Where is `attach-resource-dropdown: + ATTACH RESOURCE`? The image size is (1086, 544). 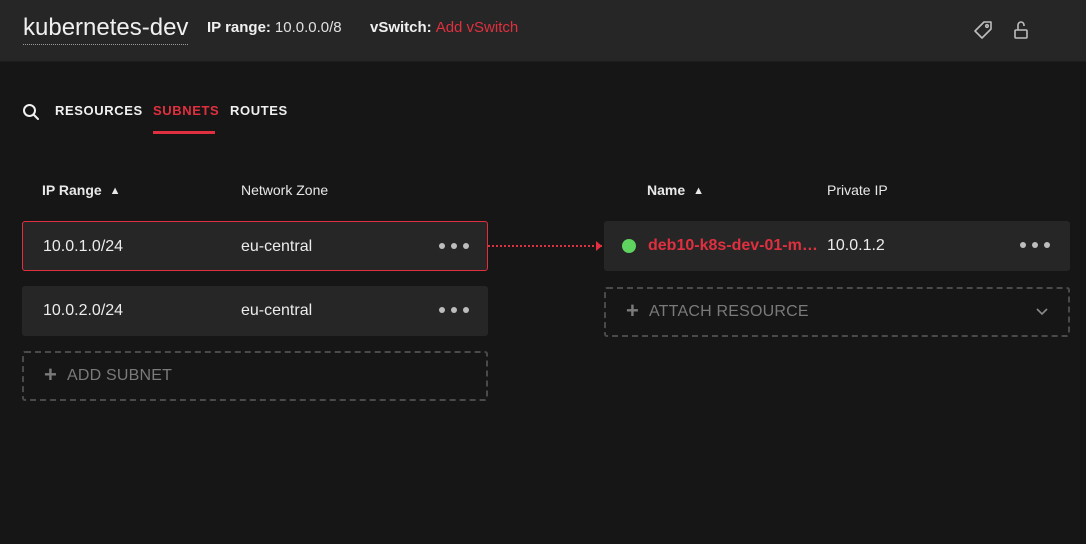
attach-resource-dropdown: + ATTACH RESOURCE is located at coordinates (837, 312).